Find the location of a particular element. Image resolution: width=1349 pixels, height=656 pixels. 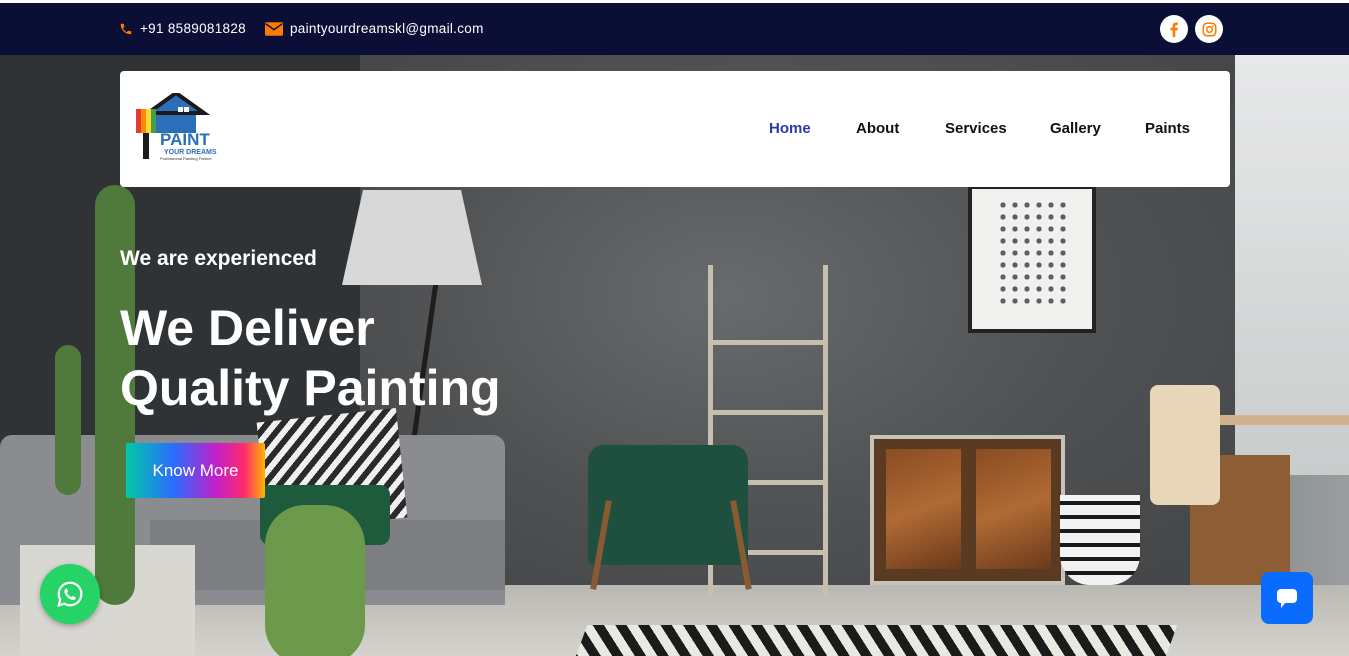

whatsapp-icon is located at coordinates (70, 594).